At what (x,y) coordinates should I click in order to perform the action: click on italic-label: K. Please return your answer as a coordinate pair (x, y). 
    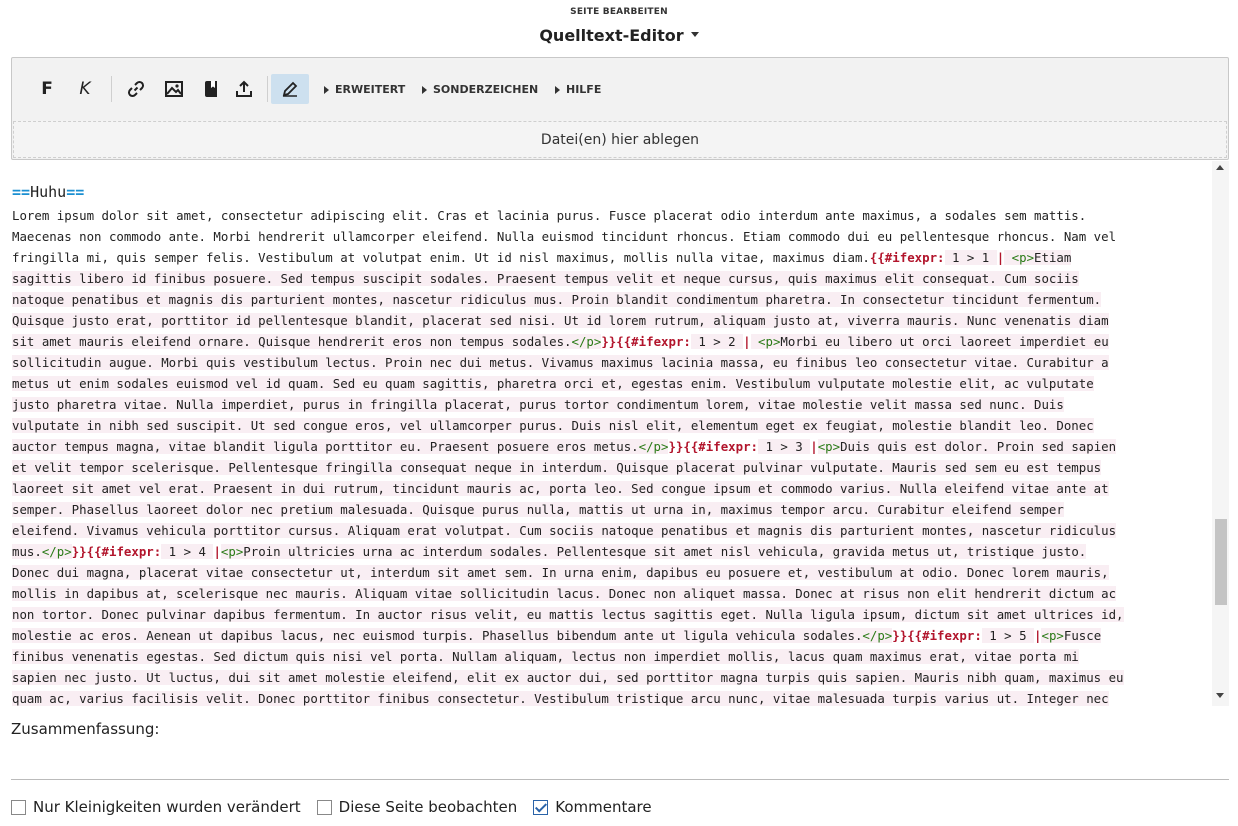
    Looking at the image, I should click on (85, 89).